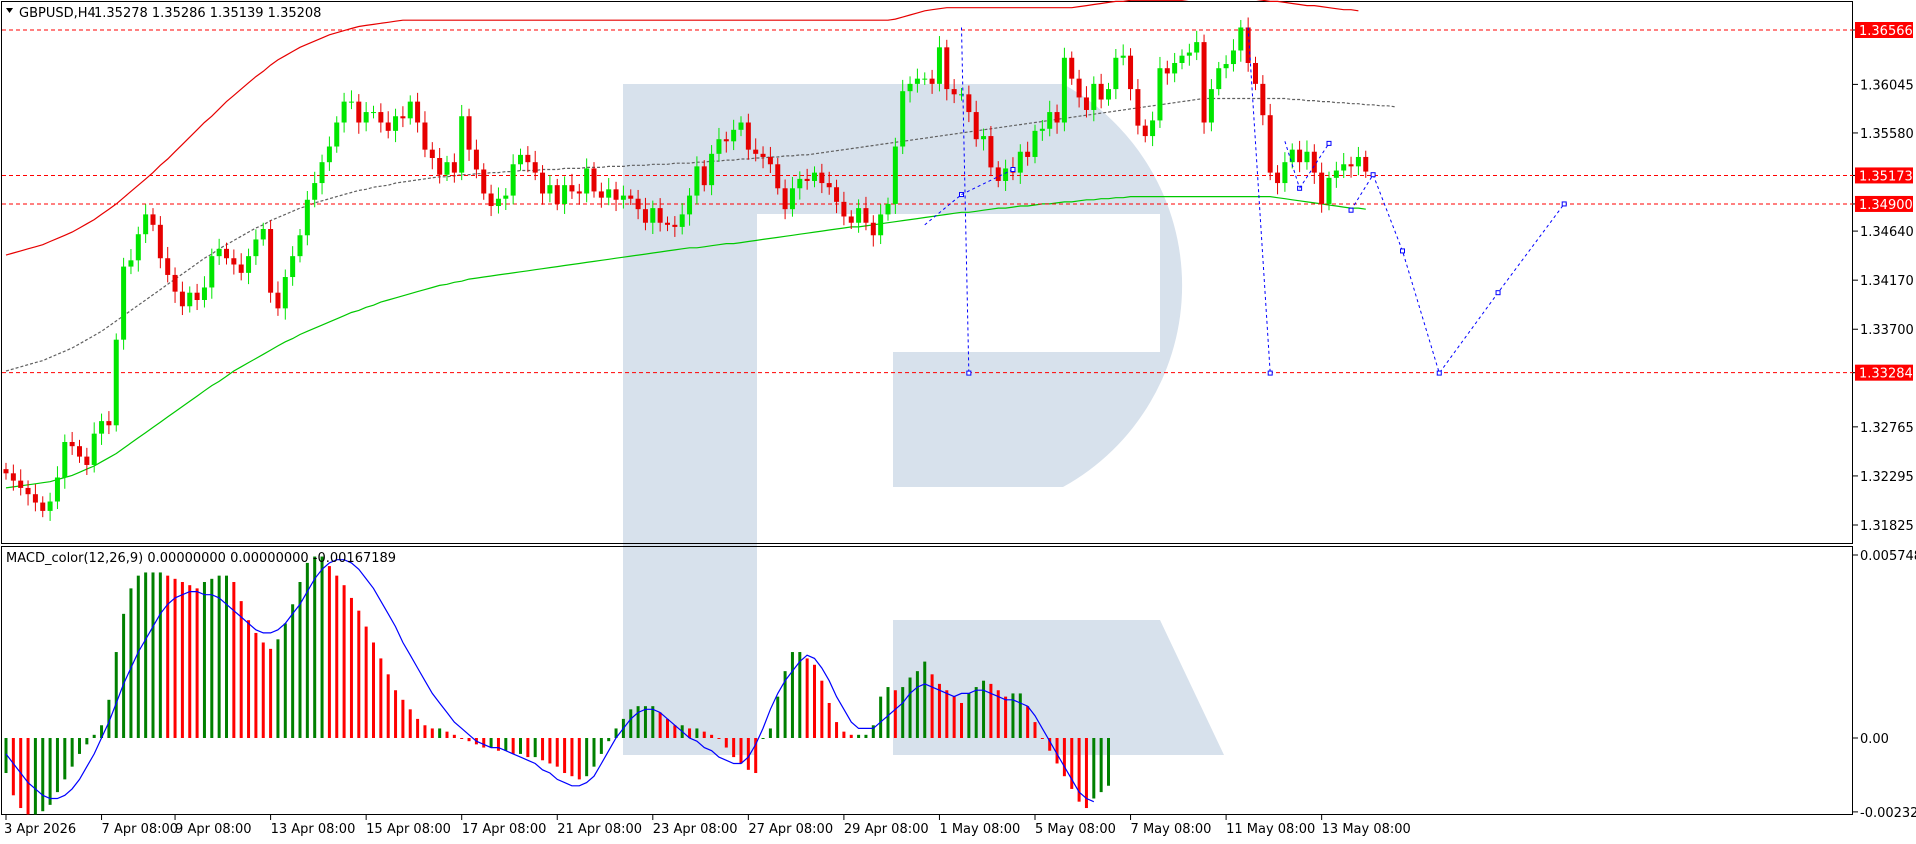  What do you see at coordinates (886, 829) in the screenshot?
I see `time-tick-label: 29 Apr 08:00` at bounding box center [886, 829].